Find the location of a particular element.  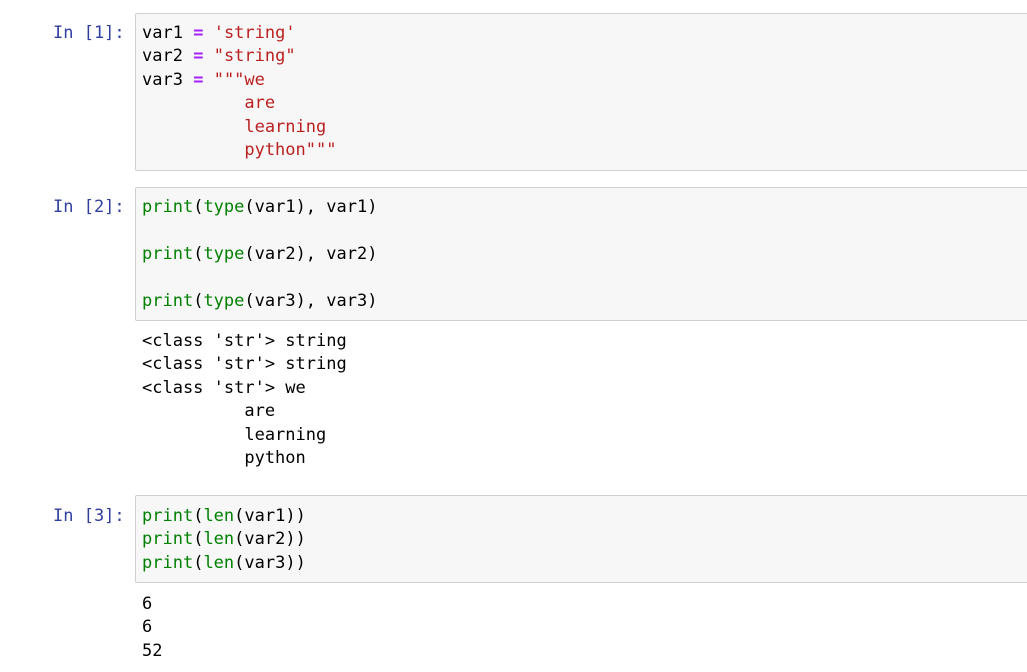

code-token: 'string' is located at coordinates (254, 33).